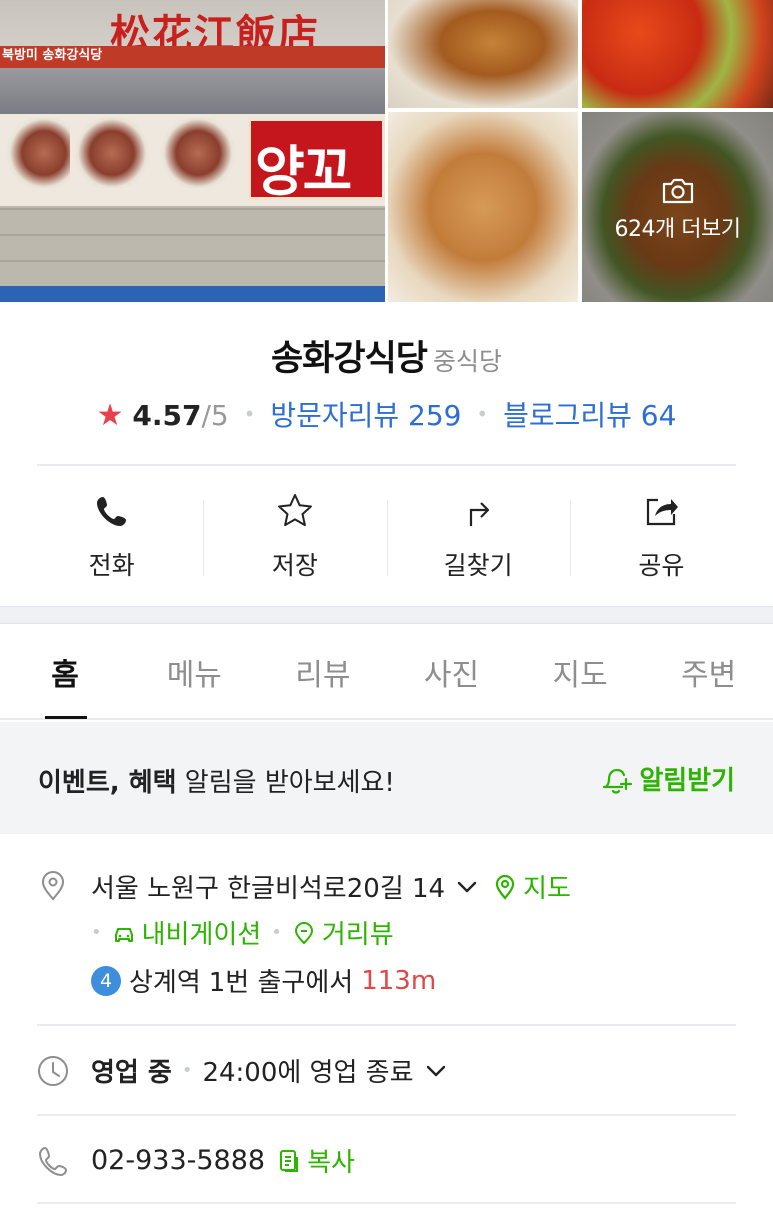 The width and height of the screenshot is (773, 1212). I want to click on copy-button: 복사, so click(316, 1160).